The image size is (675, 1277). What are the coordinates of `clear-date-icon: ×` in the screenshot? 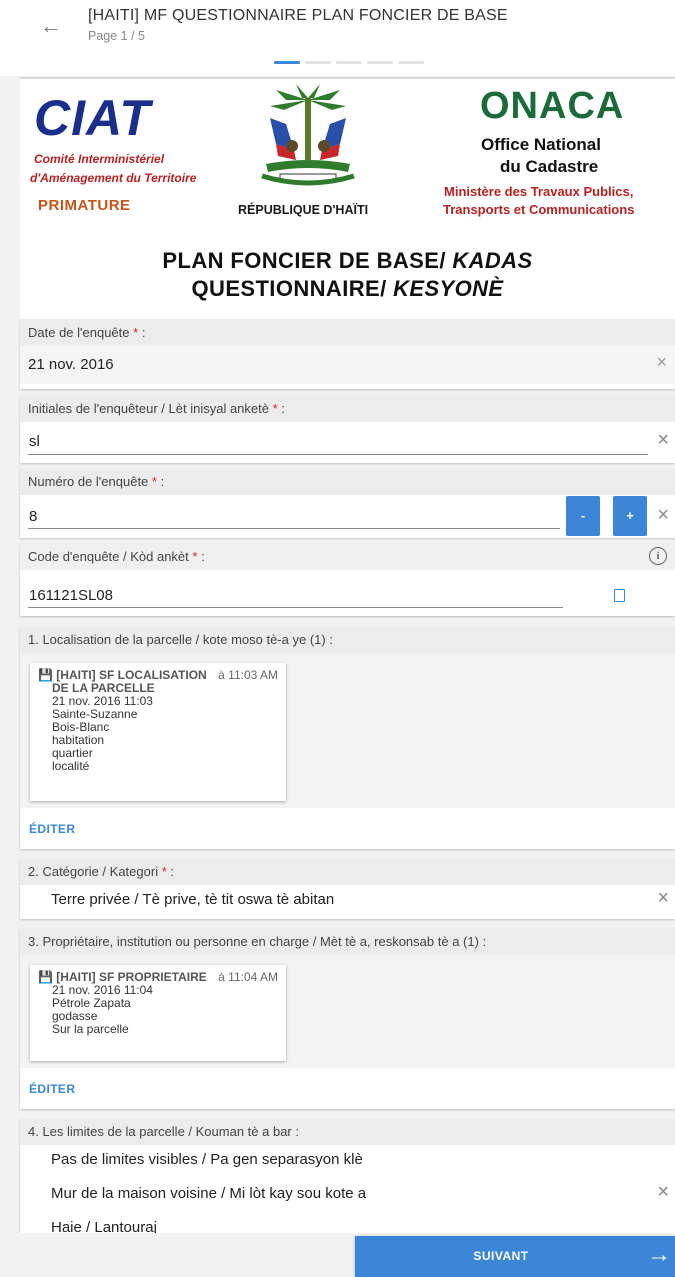 It's located at (661, 362).